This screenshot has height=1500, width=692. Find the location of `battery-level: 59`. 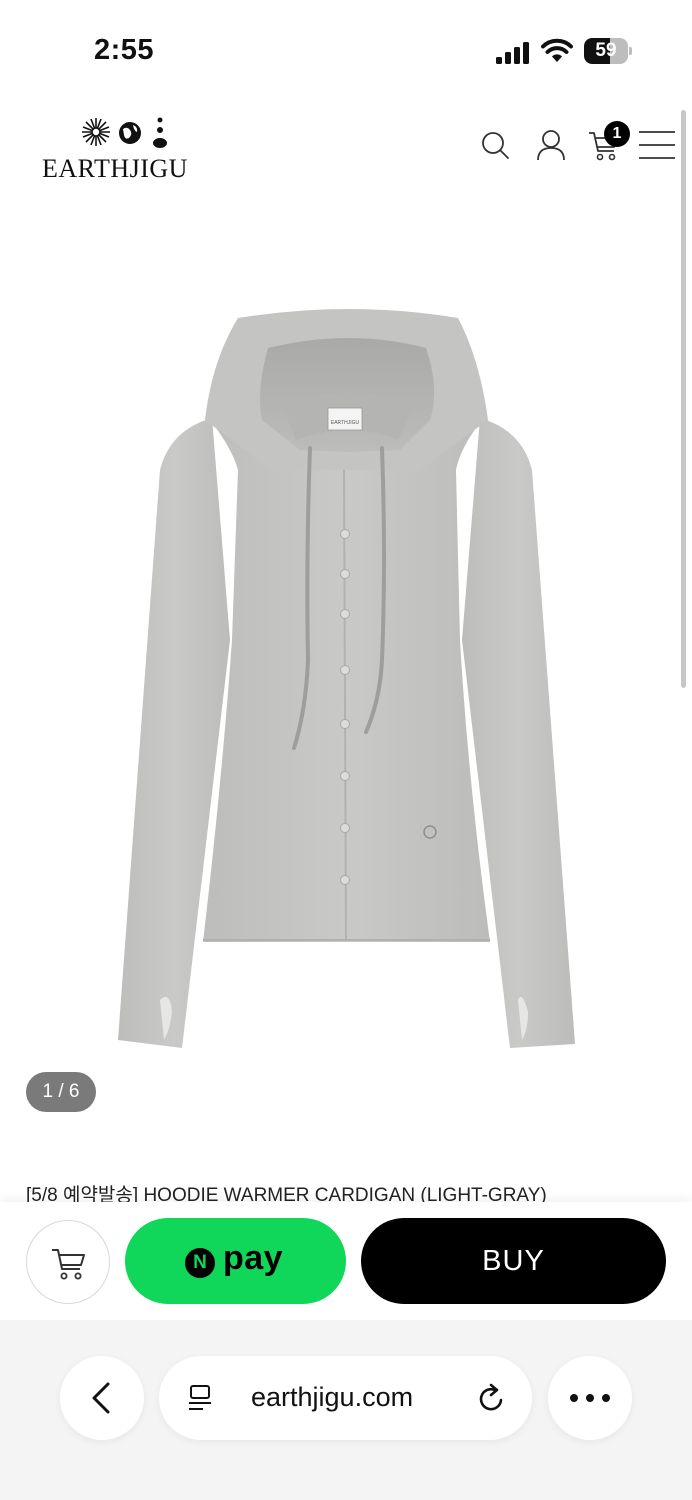

battery-level: 59 is located at coordinates (606, 50).